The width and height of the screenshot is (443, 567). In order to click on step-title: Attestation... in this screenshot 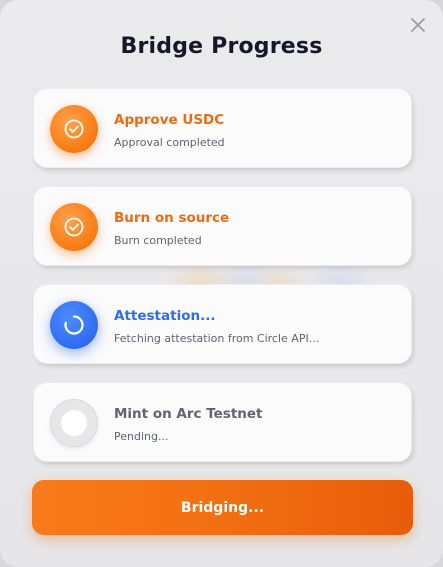, I will do `click(165, 316)`.